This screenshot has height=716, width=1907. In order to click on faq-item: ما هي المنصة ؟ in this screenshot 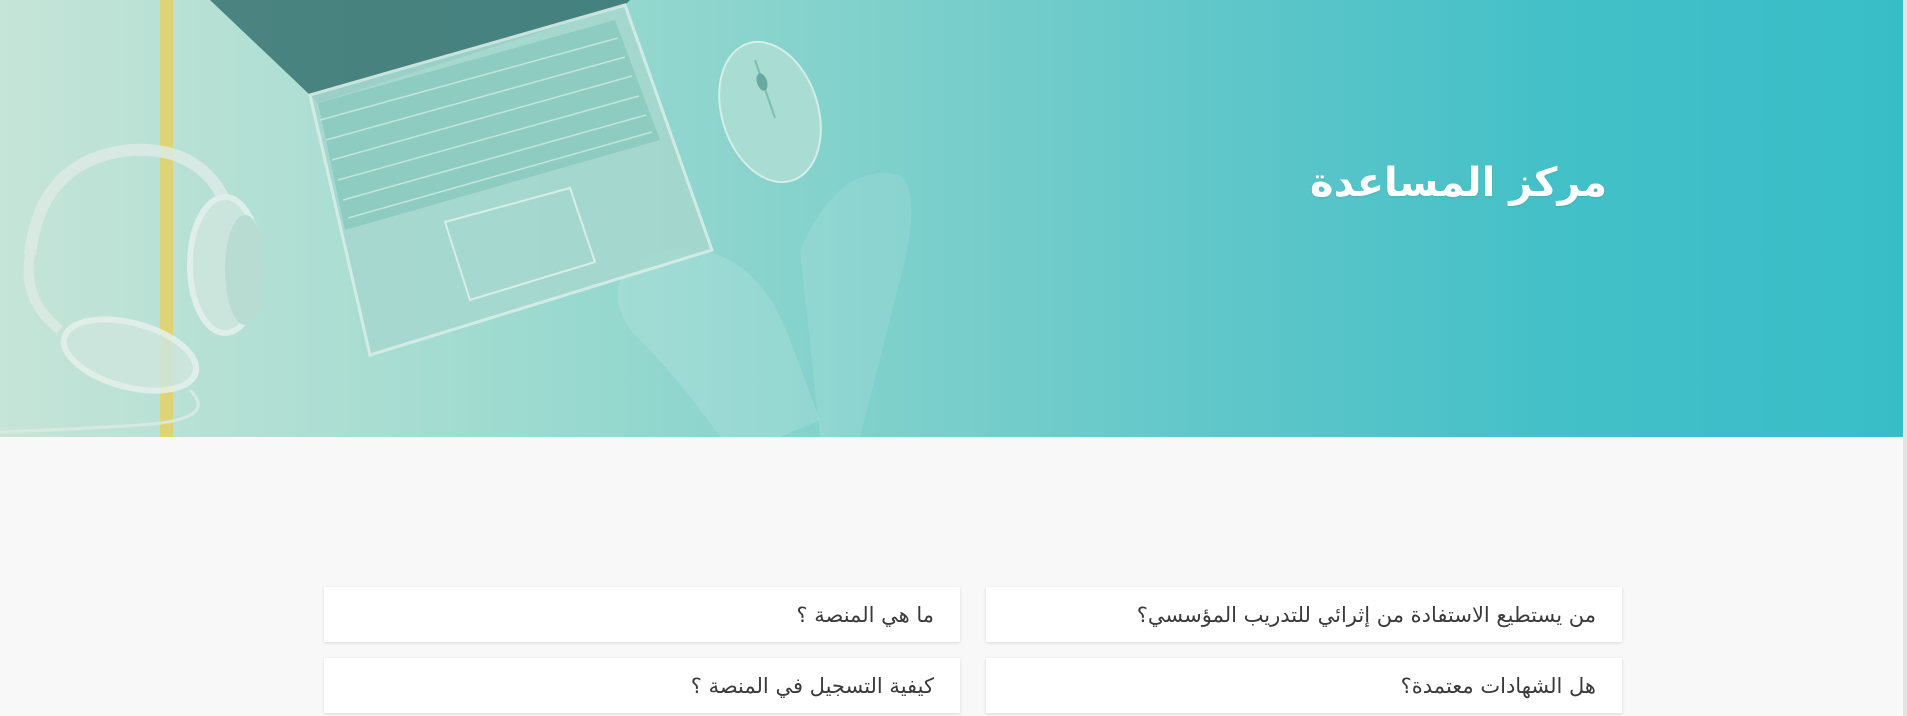, I will do `click(642, 614)`.